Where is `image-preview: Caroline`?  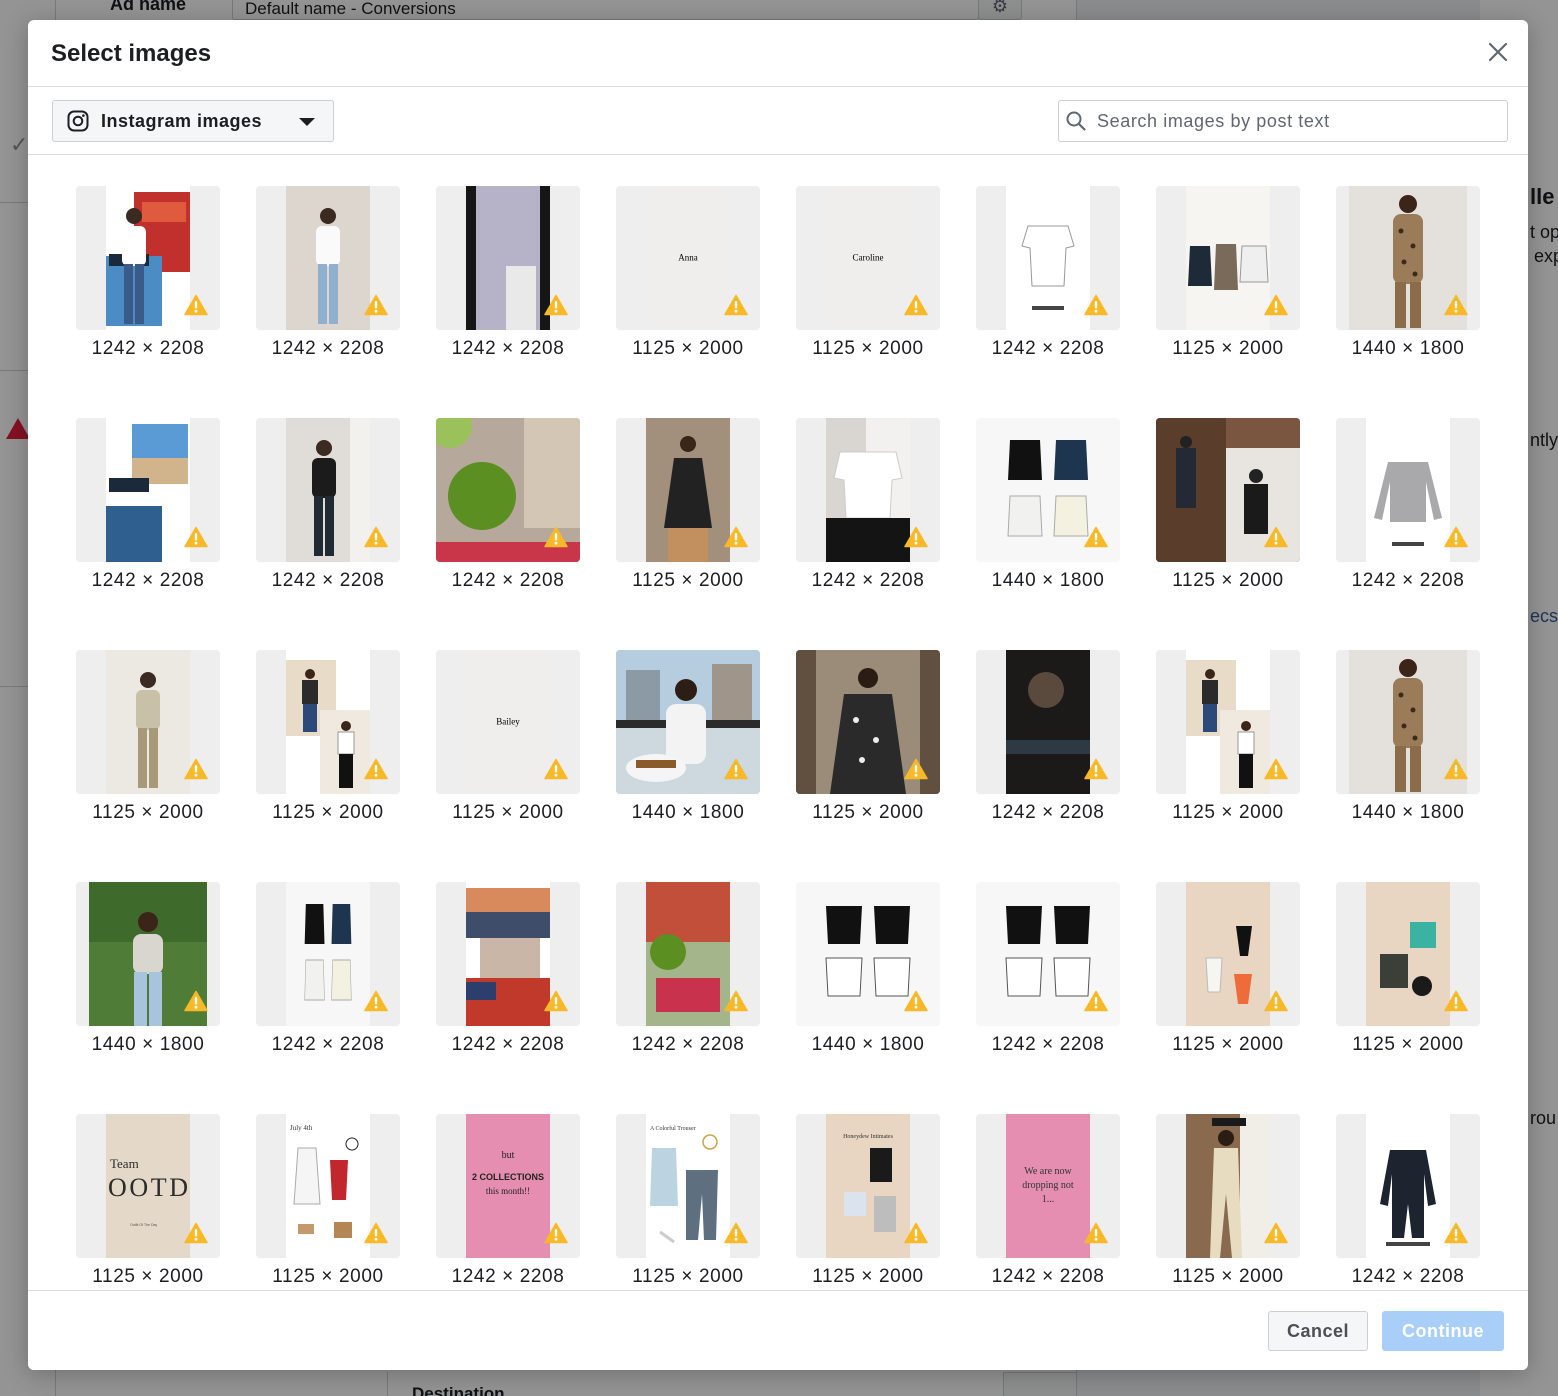 image-preview: Caroline is located at coordinates (868, 258).